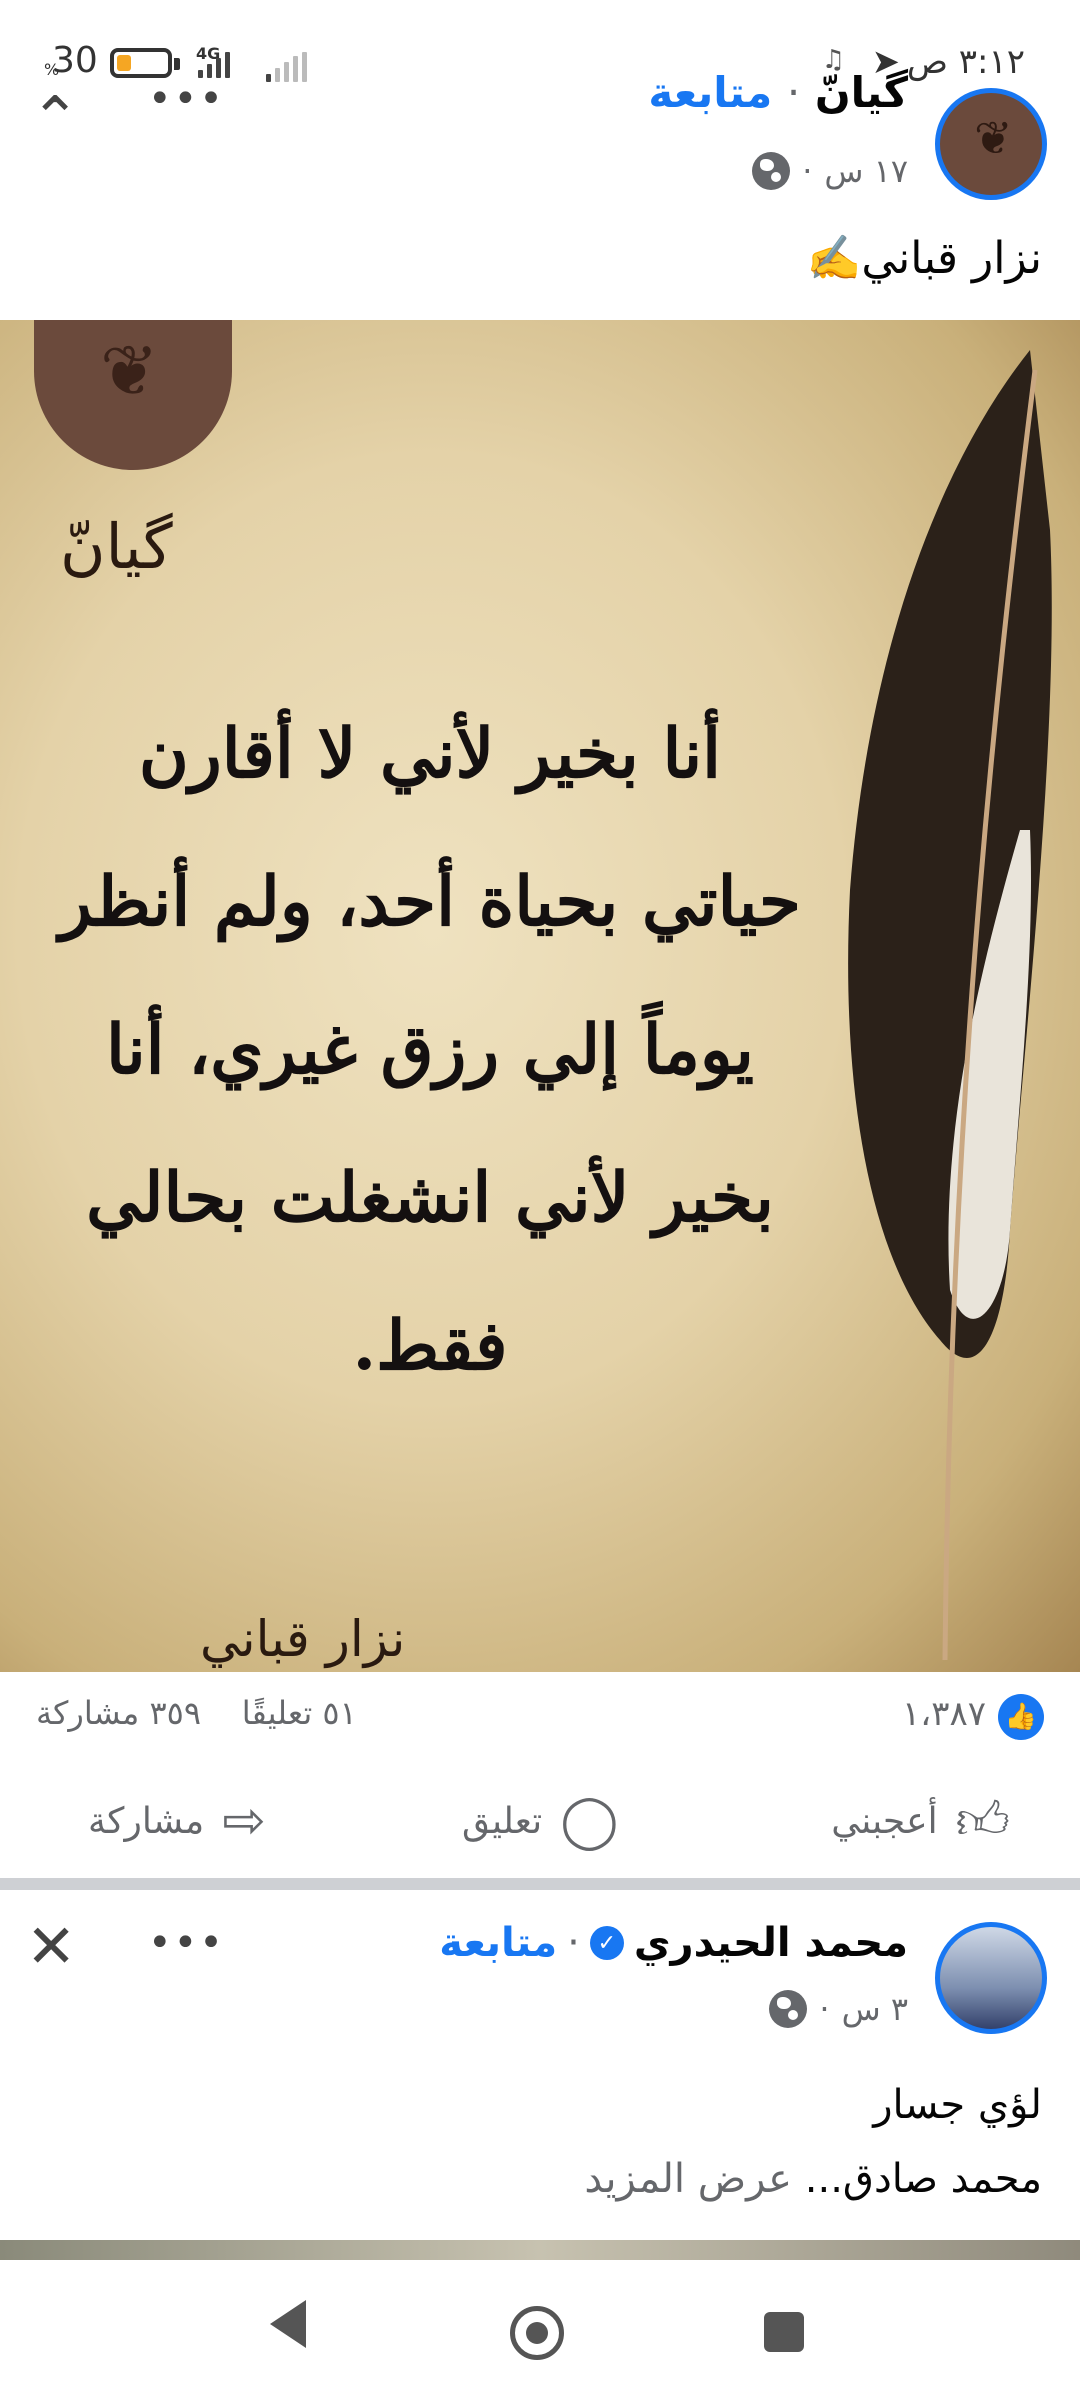 Image resolution: width=1080 pixels, height=2400 pixels. Describe the element at coordinates (177, 64) in the screenshot. I see `battery-tip` at that location.